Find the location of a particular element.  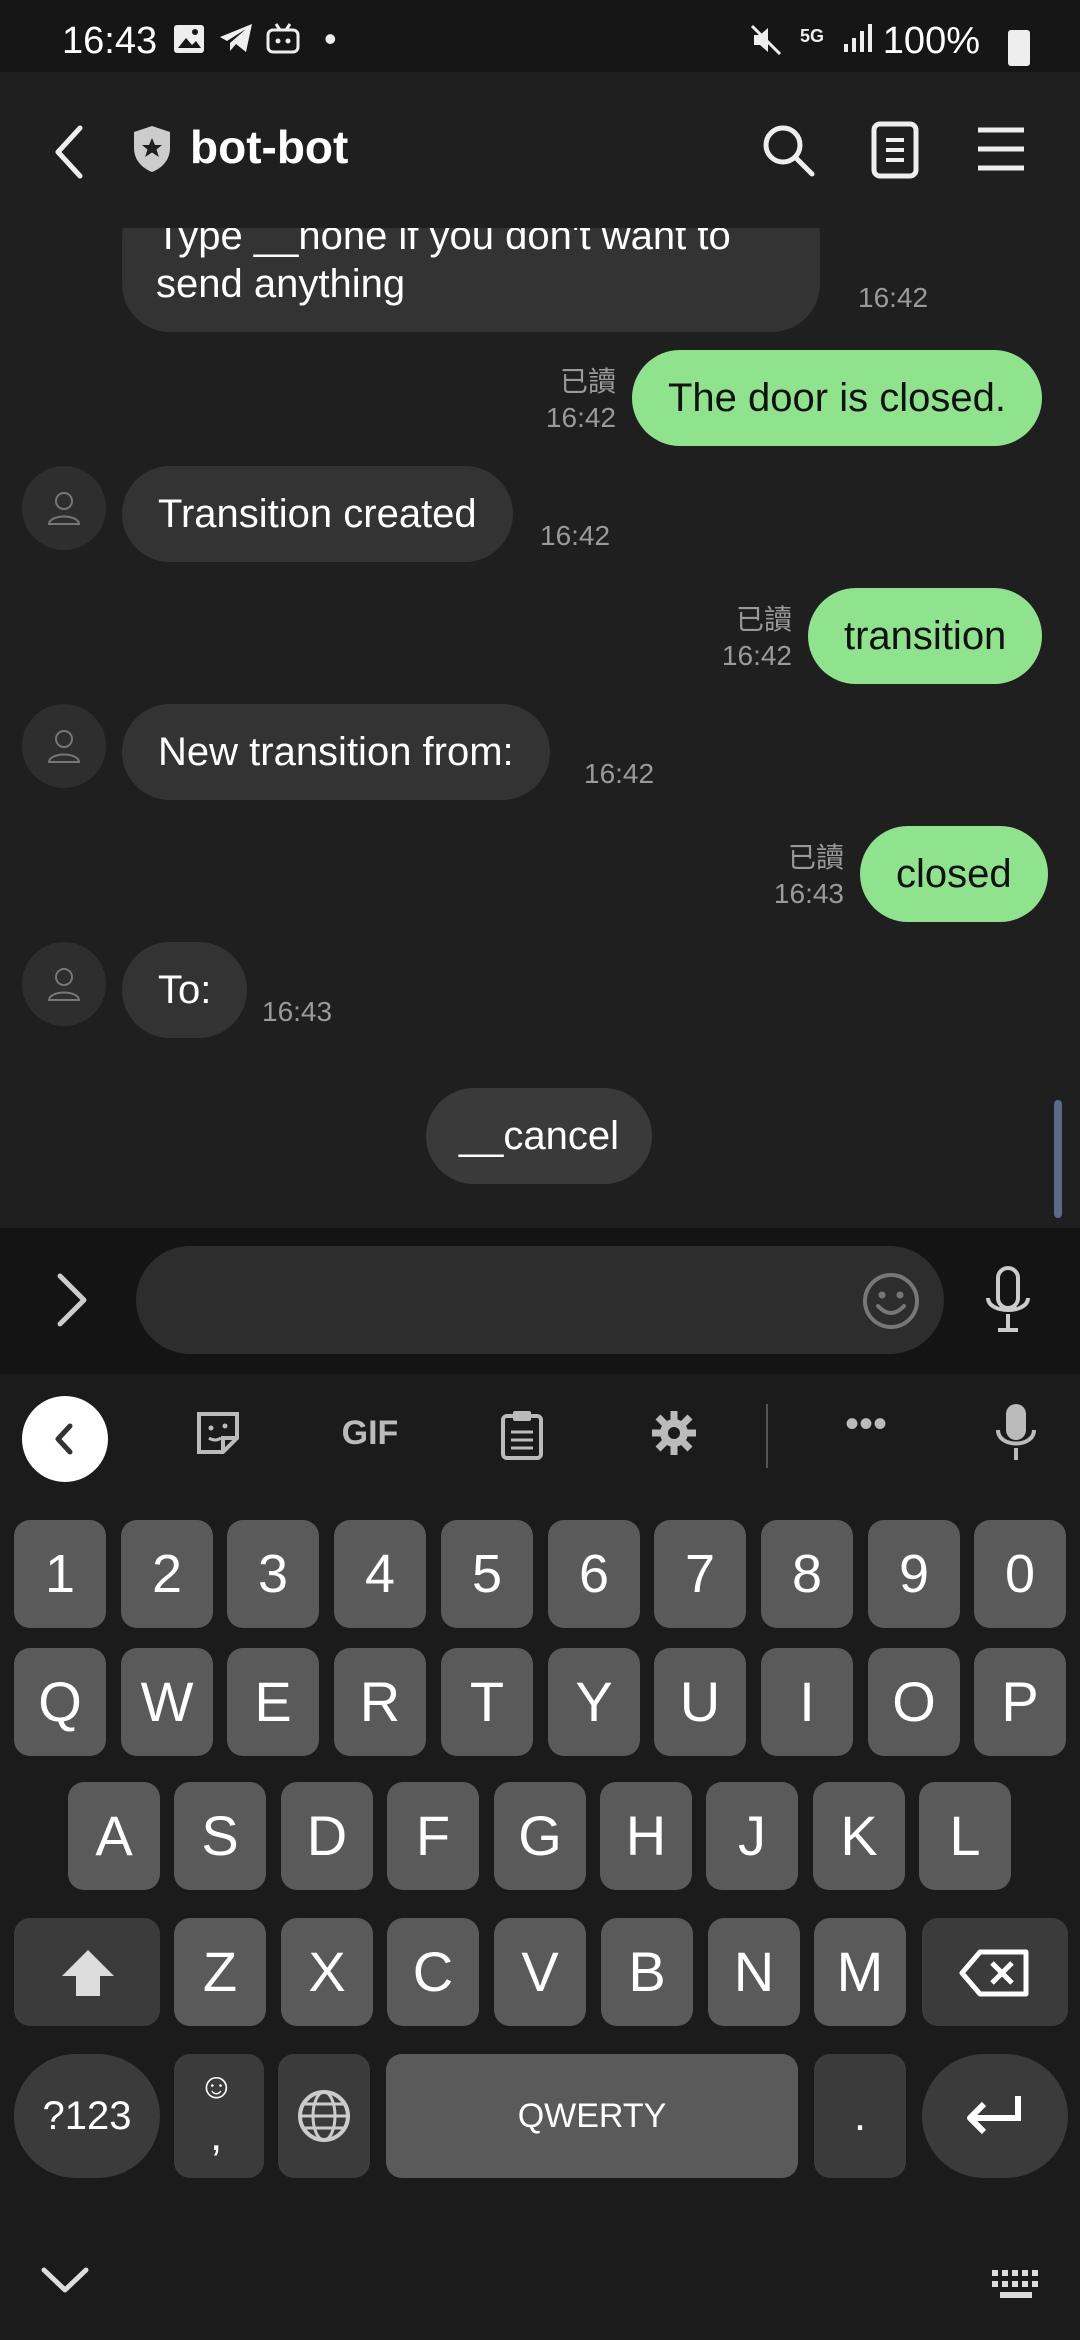

key-r: R is located at coordinates (380, 1702).